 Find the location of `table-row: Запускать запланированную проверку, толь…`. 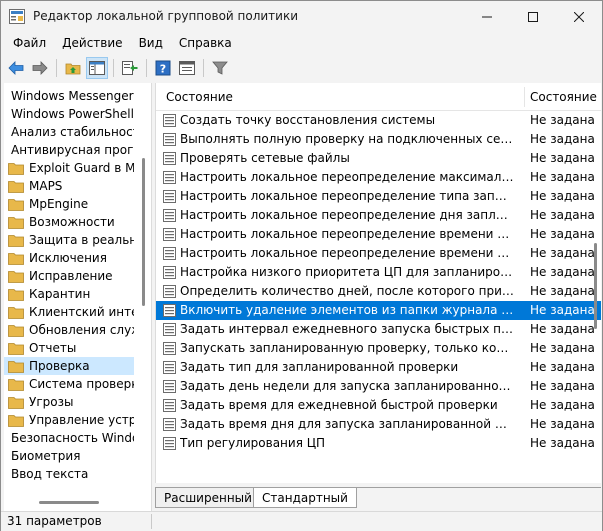

table-row: Запускать запланированную проверку, толь… is located at coordinates (378, 348).